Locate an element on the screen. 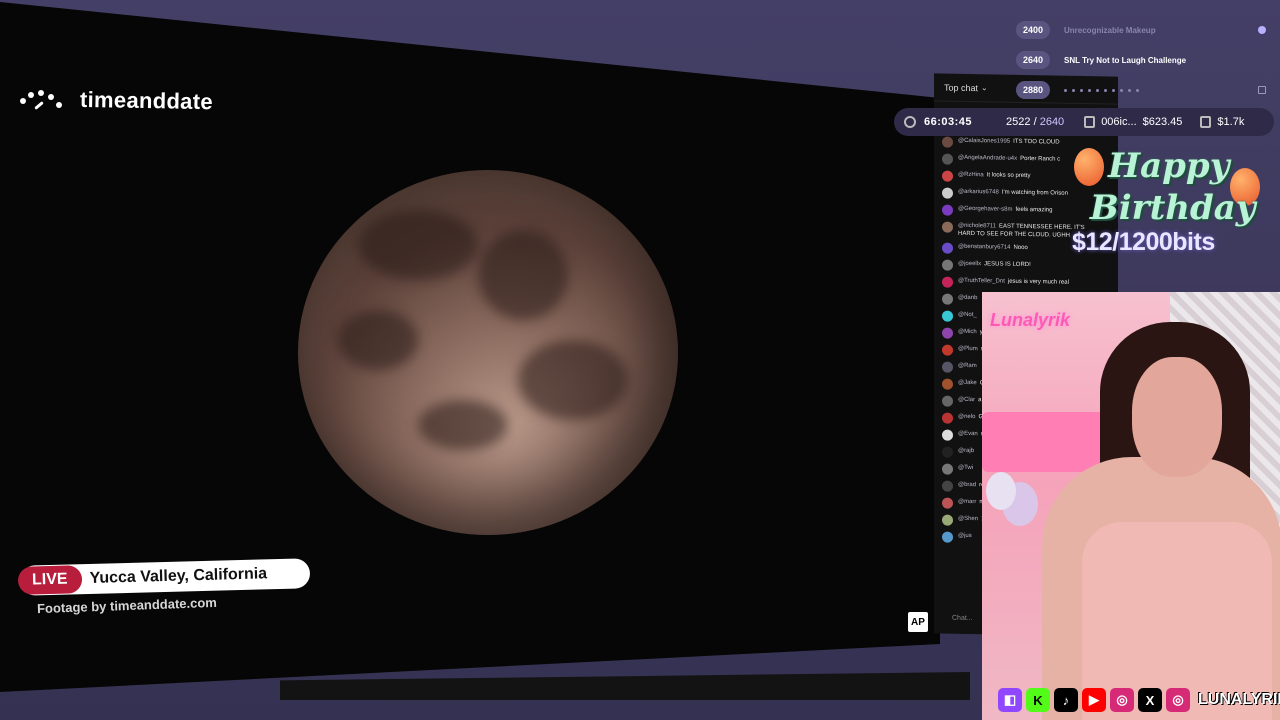  chat-username: @Twi is located at coordinates (965, 468).